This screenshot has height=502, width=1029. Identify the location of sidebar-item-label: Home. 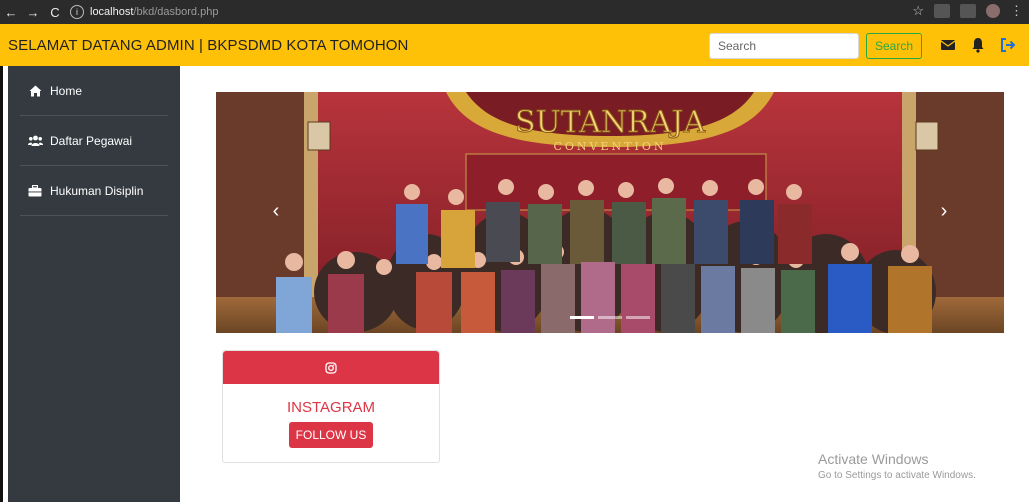
(66, 90).